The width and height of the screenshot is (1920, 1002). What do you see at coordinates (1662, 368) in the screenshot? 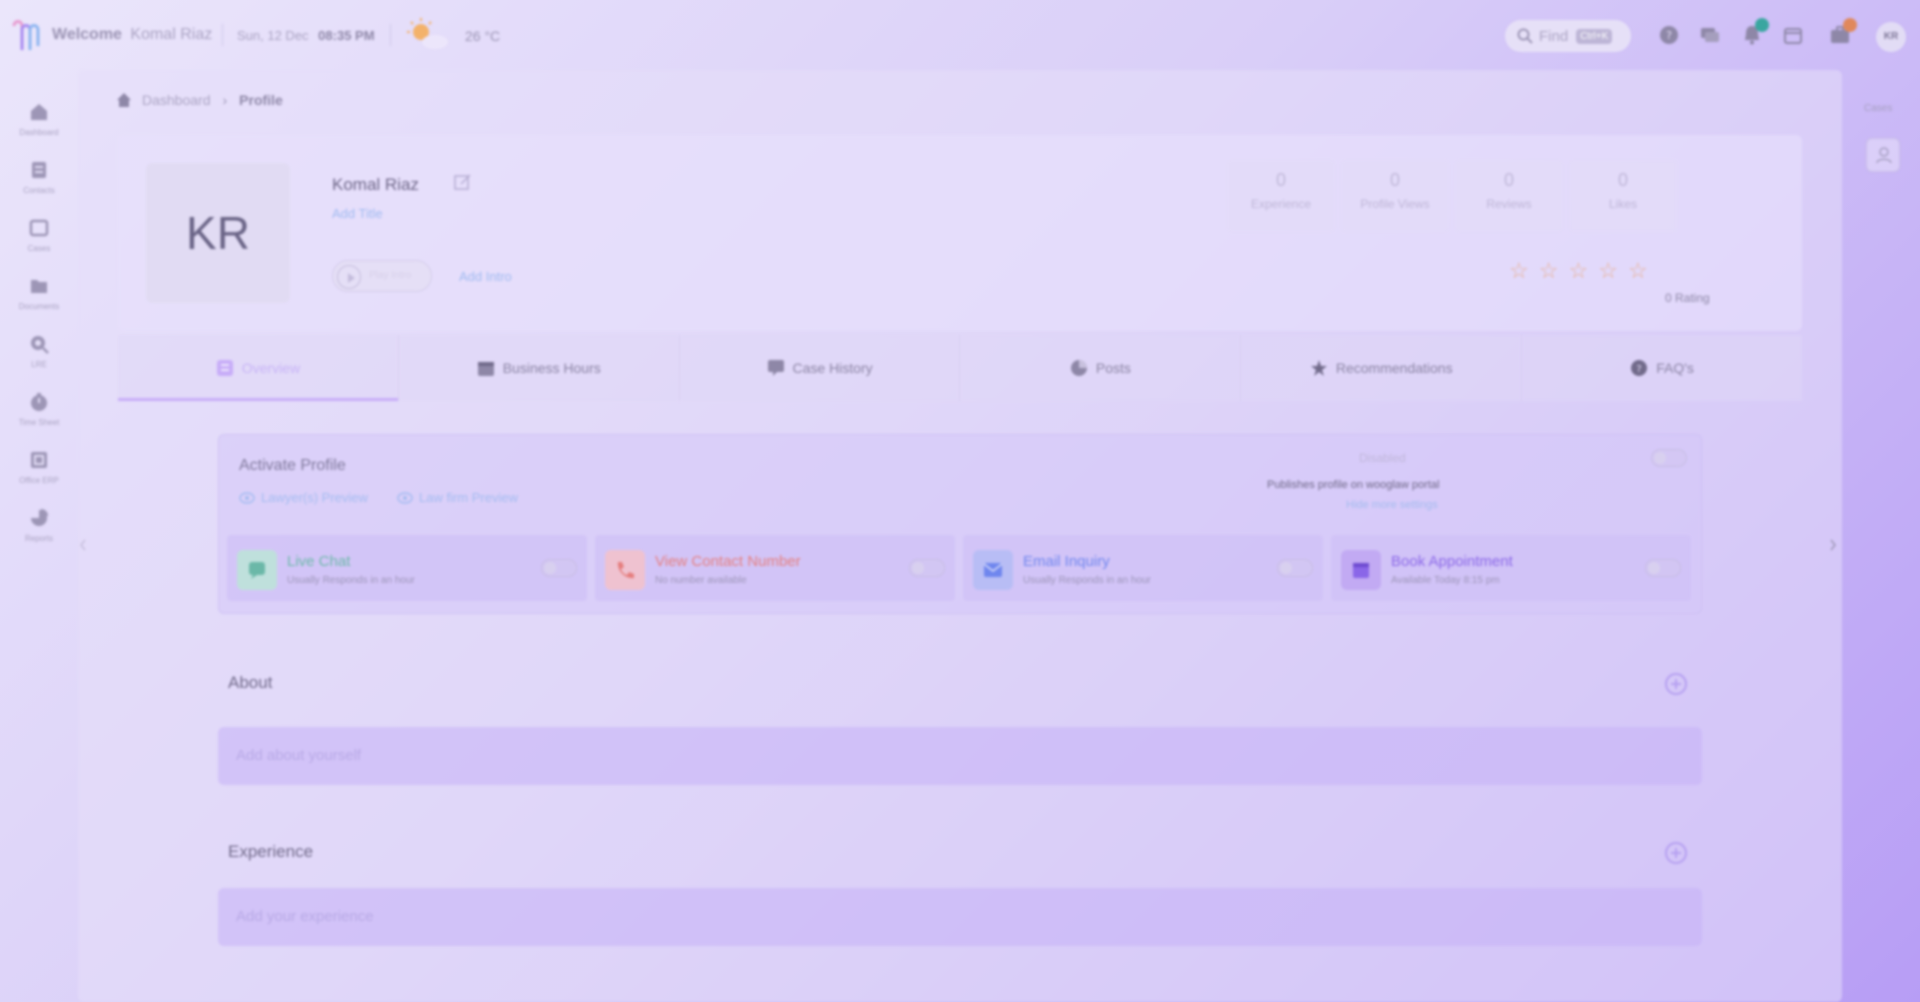
I see `tab-faqs: ? FAQ's` at bounding box center [1662, 368].